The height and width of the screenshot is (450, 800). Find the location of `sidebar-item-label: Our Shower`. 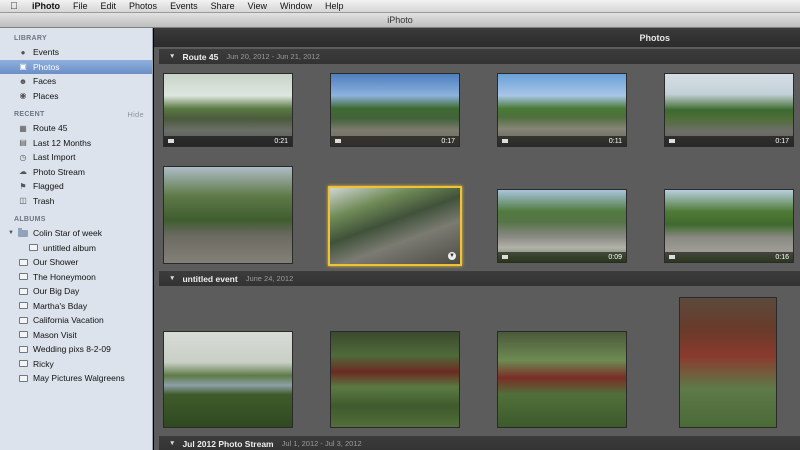

sidebar-item-label: Our Shower is located at coordinates (56, 262).